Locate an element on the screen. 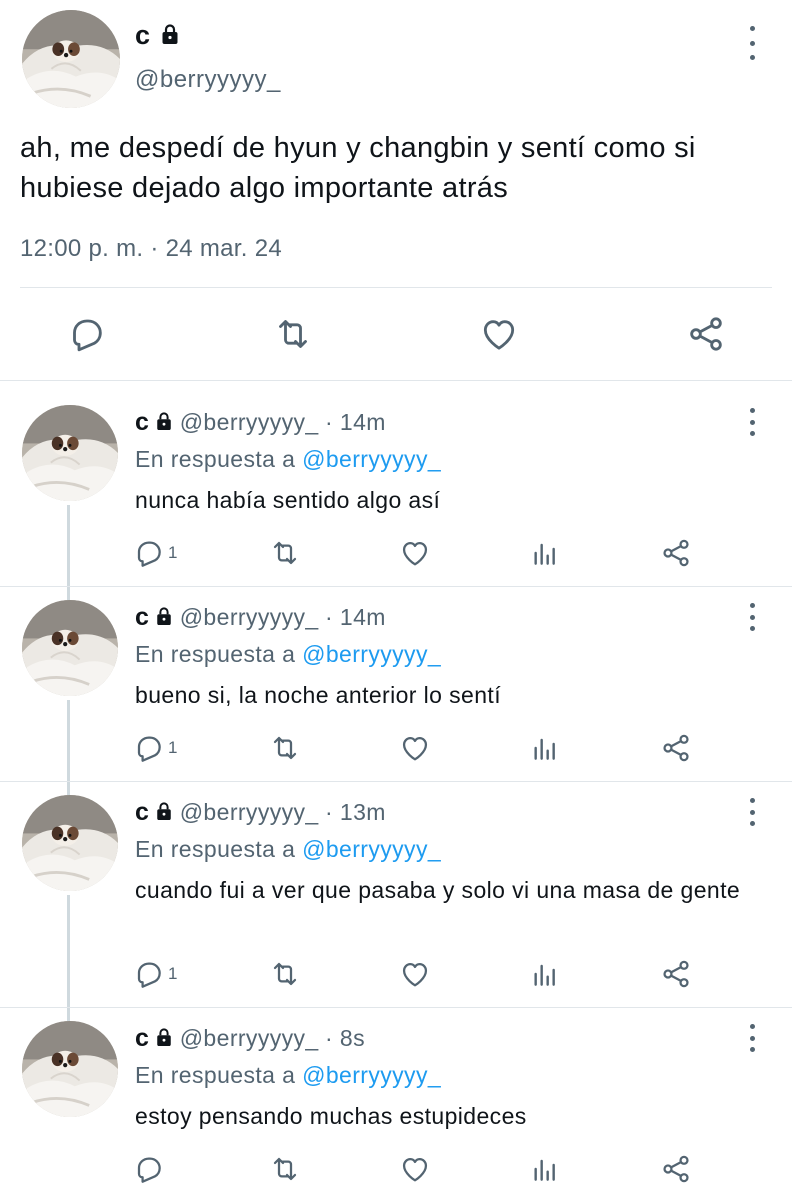 Image resolution: width=792 pixels, height=1200 pixels. reply-header: c @berryyyyy_ · 8s is located at coordinates (250, 1038).